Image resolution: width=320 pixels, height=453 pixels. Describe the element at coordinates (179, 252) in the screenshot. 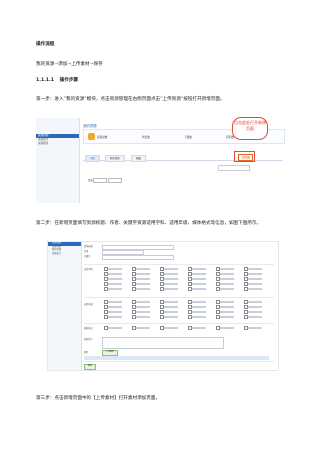

I see `add-resource-form: 资源标题 作者 关键字` at that location.